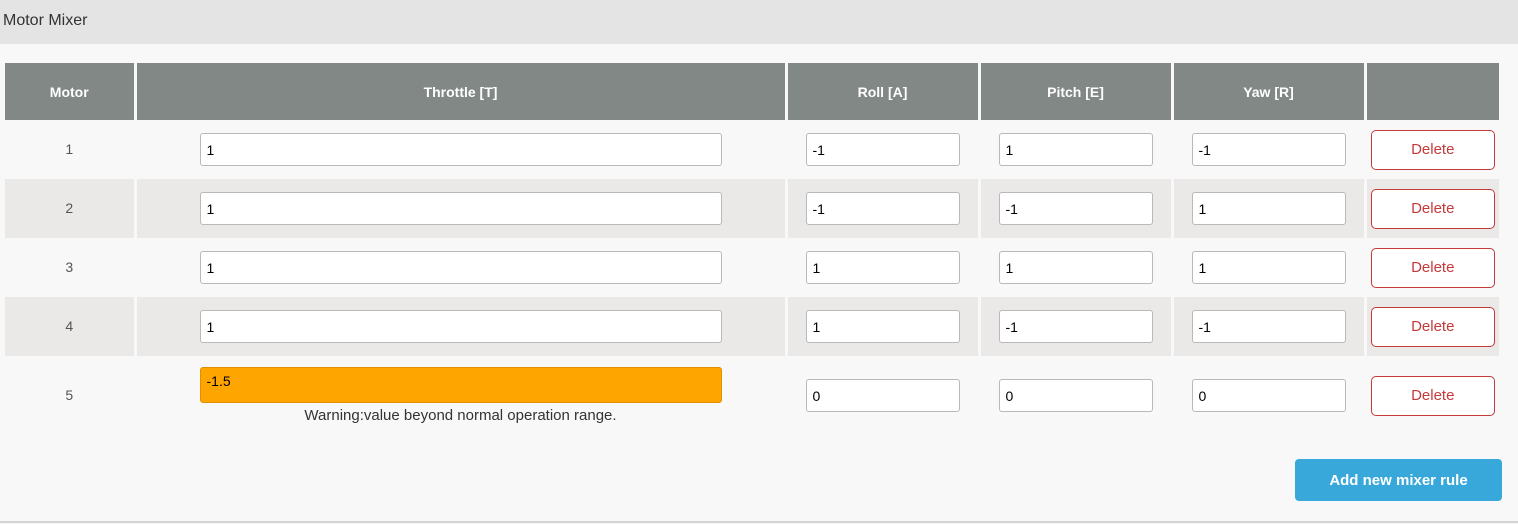 The image size is (1518, 524). Describe the element at coordinates (70, 91) in the screenshot. I see `header-motor: Motor` at that location.